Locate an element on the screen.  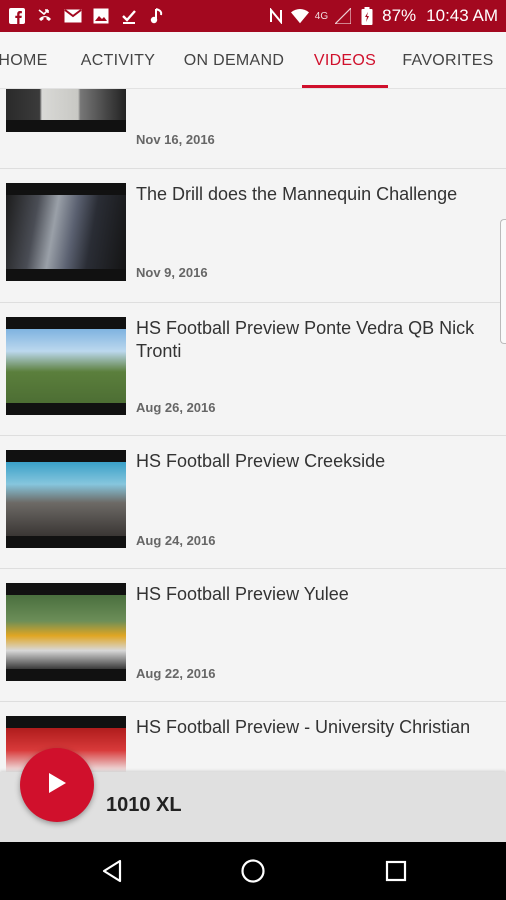
battery-icon is located at coordinates (367, 16).